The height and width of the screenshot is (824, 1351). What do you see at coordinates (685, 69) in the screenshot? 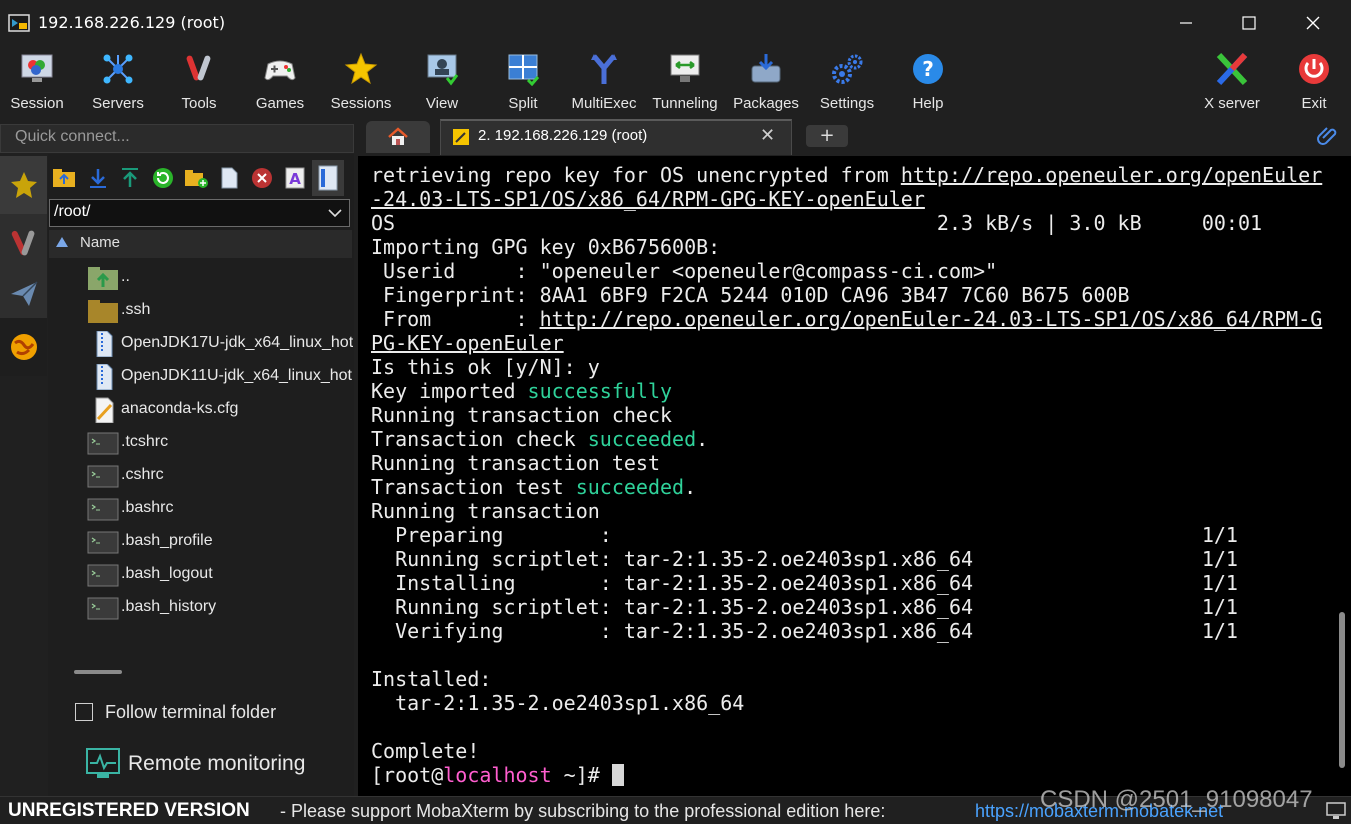
I see `tunneling-icon` at bounding box center [685, 69].